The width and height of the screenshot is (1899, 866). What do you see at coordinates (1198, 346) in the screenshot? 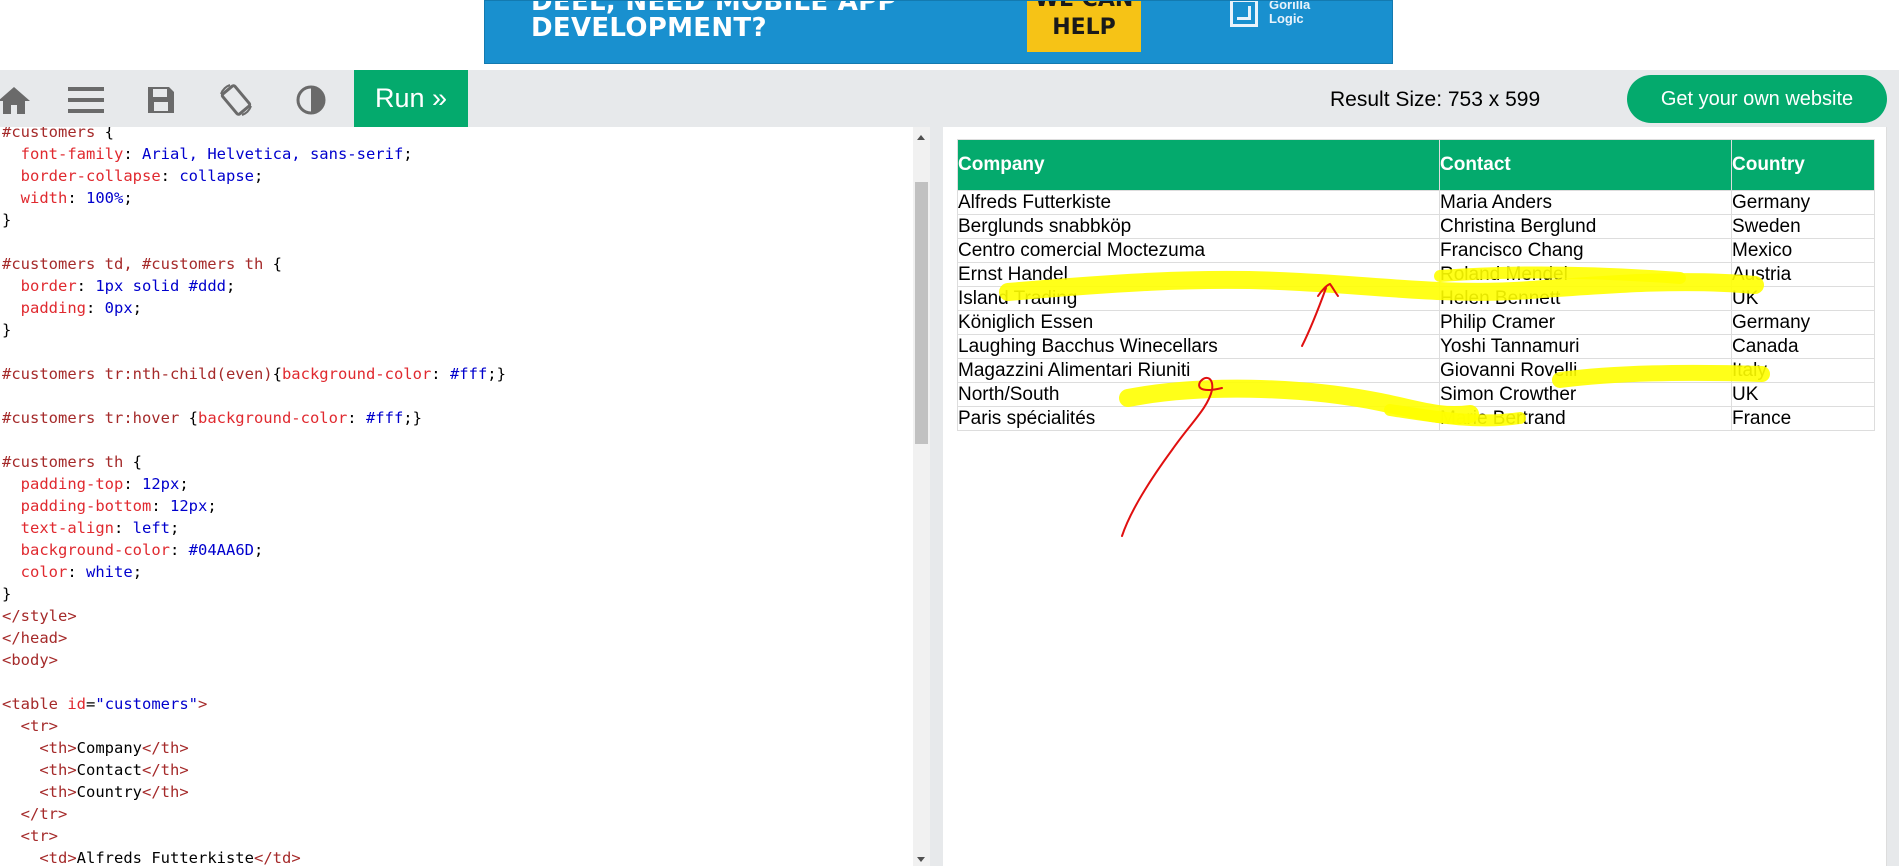
I see `cell-company: Laughing Bacchus Winecellars` at bounding box center [1198, 346].